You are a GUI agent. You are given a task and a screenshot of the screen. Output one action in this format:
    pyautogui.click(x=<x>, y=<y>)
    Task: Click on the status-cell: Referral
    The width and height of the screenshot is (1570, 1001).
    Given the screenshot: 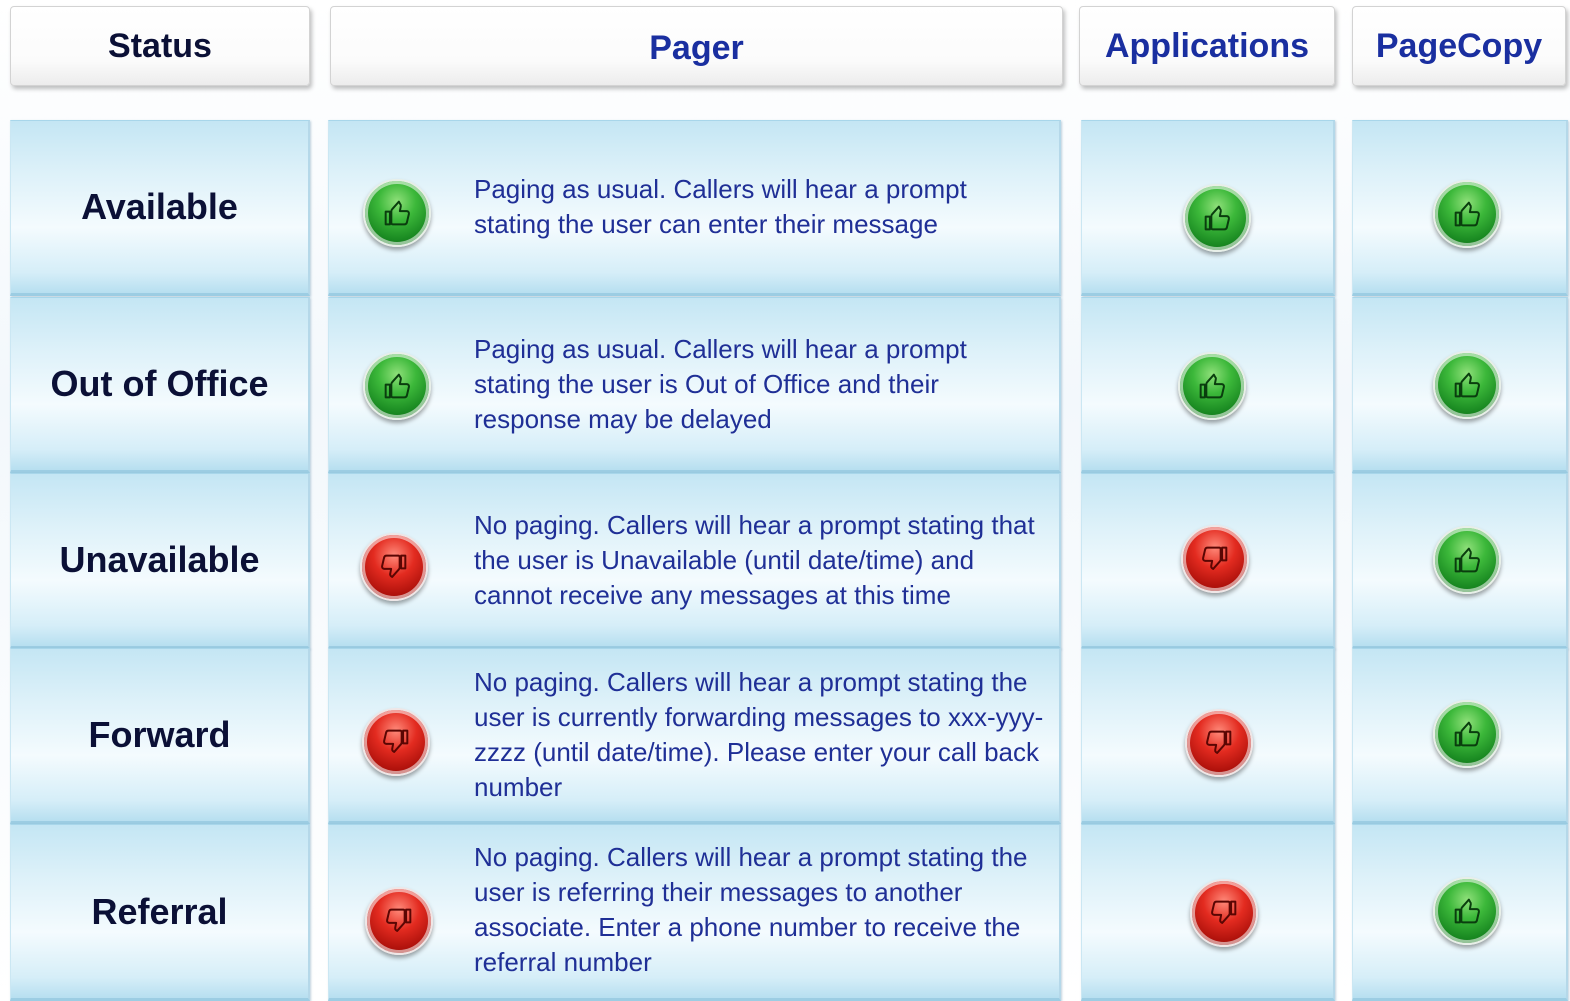 What is the action you would take?
    pyautogui.click(x=160, y=912)
    